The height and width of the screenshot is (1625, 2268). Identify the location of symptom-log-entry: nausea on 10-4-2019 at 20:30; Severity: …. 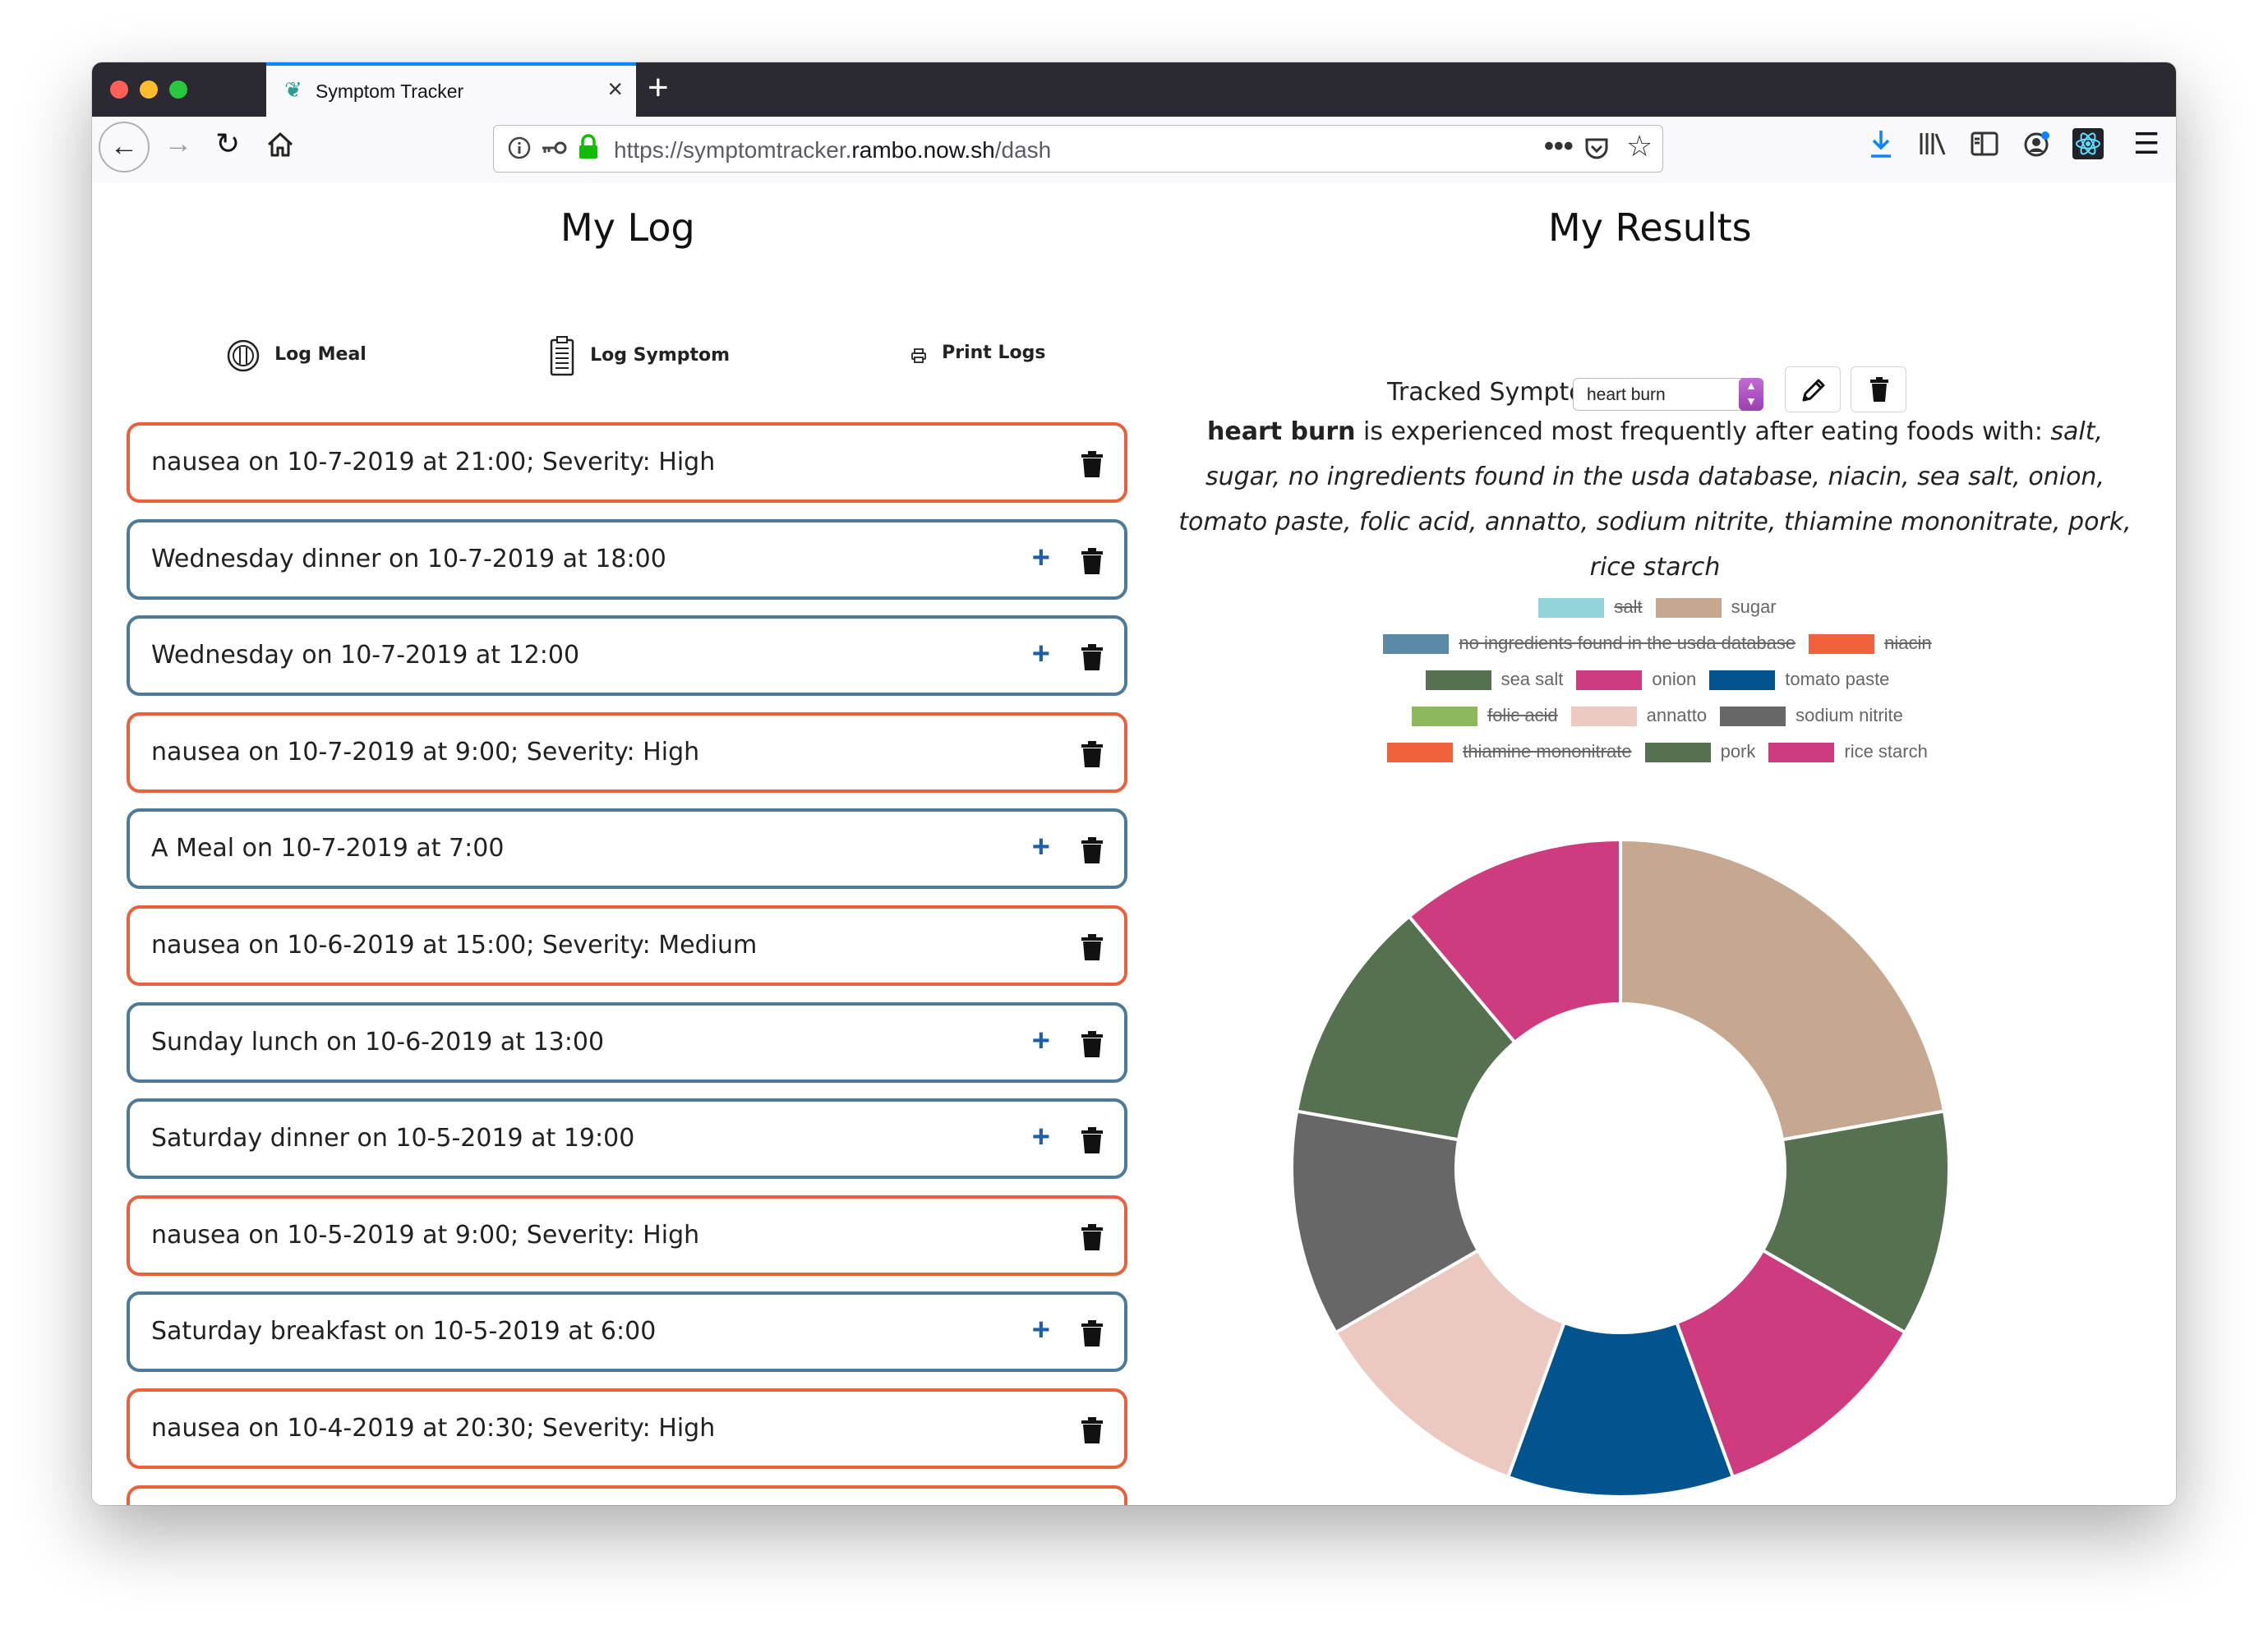
(627, 1429).